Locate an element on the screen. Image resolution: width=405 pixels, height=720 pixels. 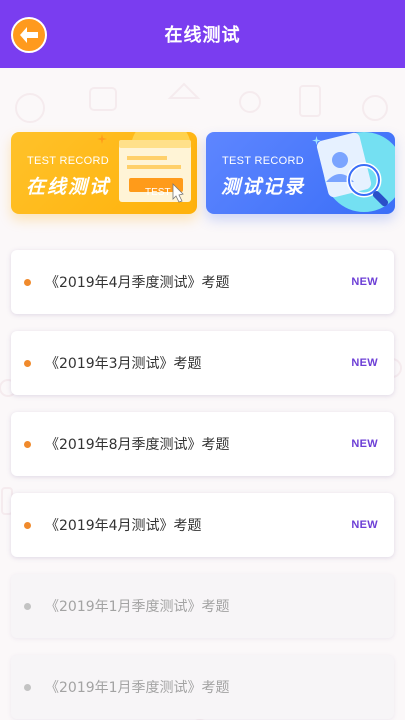
test-item-2: 《2019年3月测试》考题 NEW is located at coordinates (202, 363).